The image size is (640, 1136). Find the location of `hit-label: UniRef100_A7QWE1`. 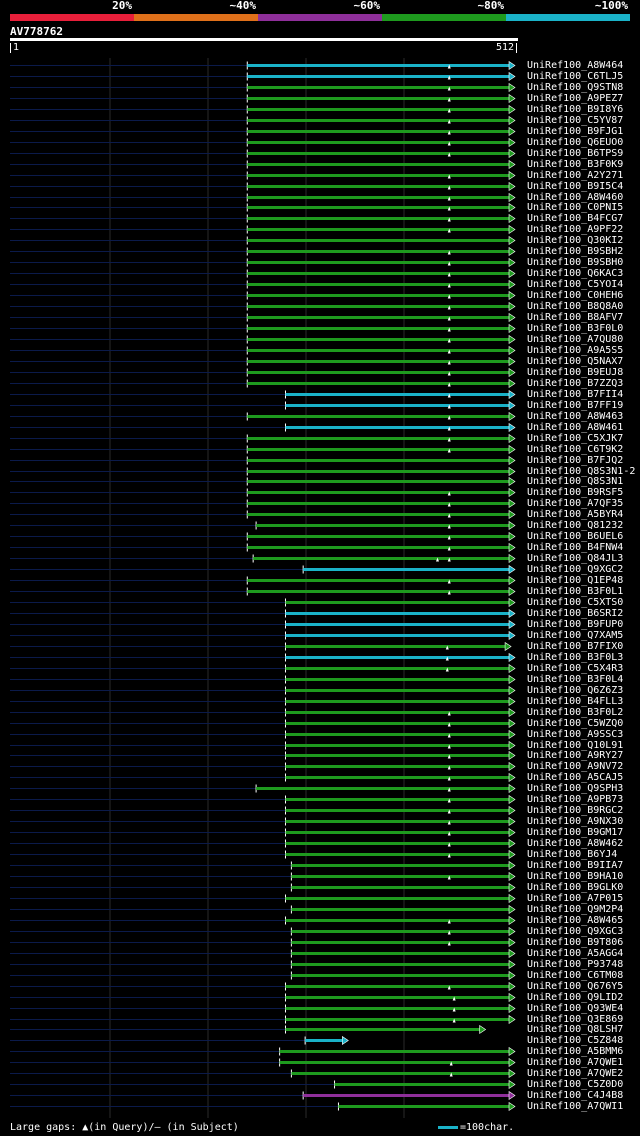

hit-label: UniRef100_A7QWE1 is located at coordinates (575, 1062).